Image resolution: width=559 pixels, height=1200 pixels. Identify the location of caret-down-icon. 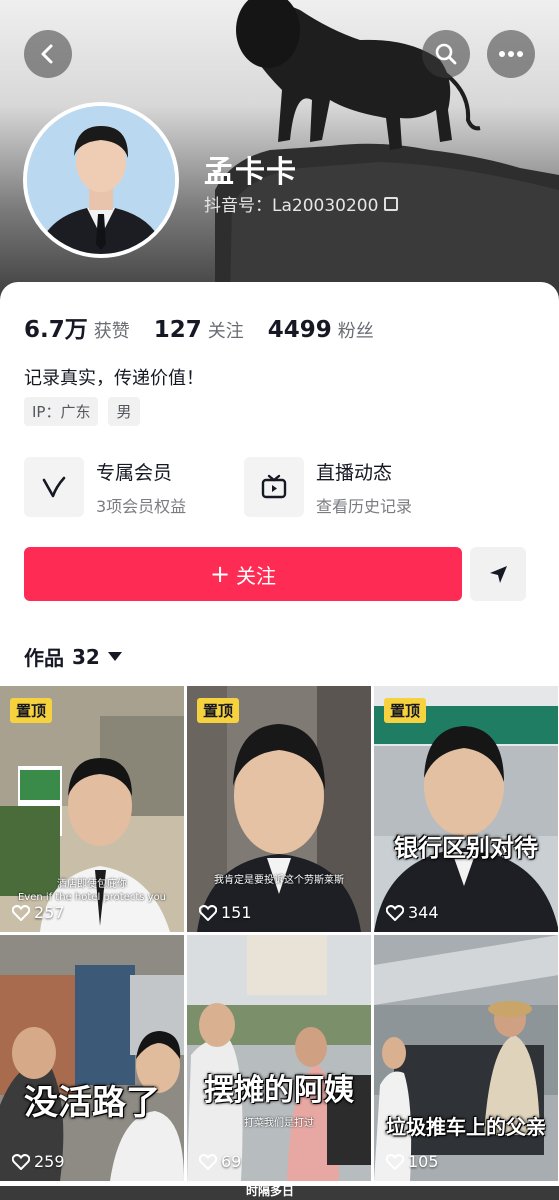
(114, 656).